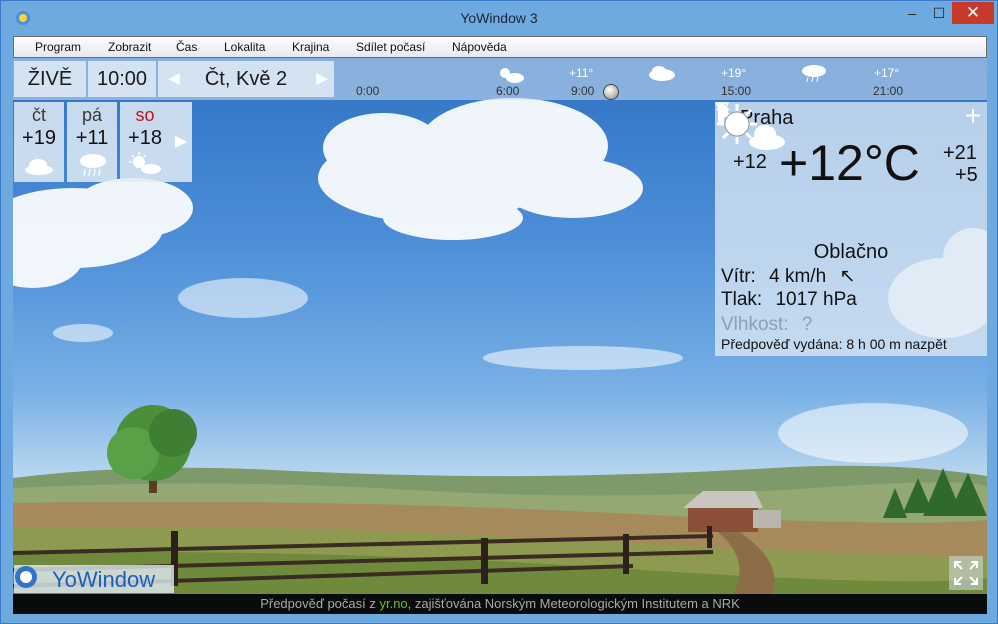 Image resolution: width=998 pixels, height=624 pixels. What do you see at coordinates (174, 79) in the screenshot?
I see `prev-day-arrow-icon: ◀` at bounding box center [174, 79].